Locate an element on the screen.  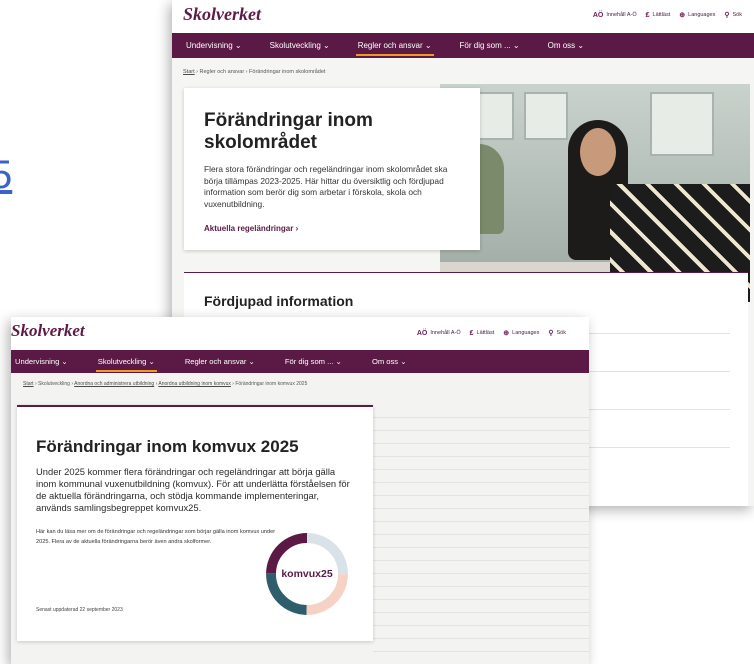
page-title: Förändringar inom skolområdet is located at coordinates (288, 131).